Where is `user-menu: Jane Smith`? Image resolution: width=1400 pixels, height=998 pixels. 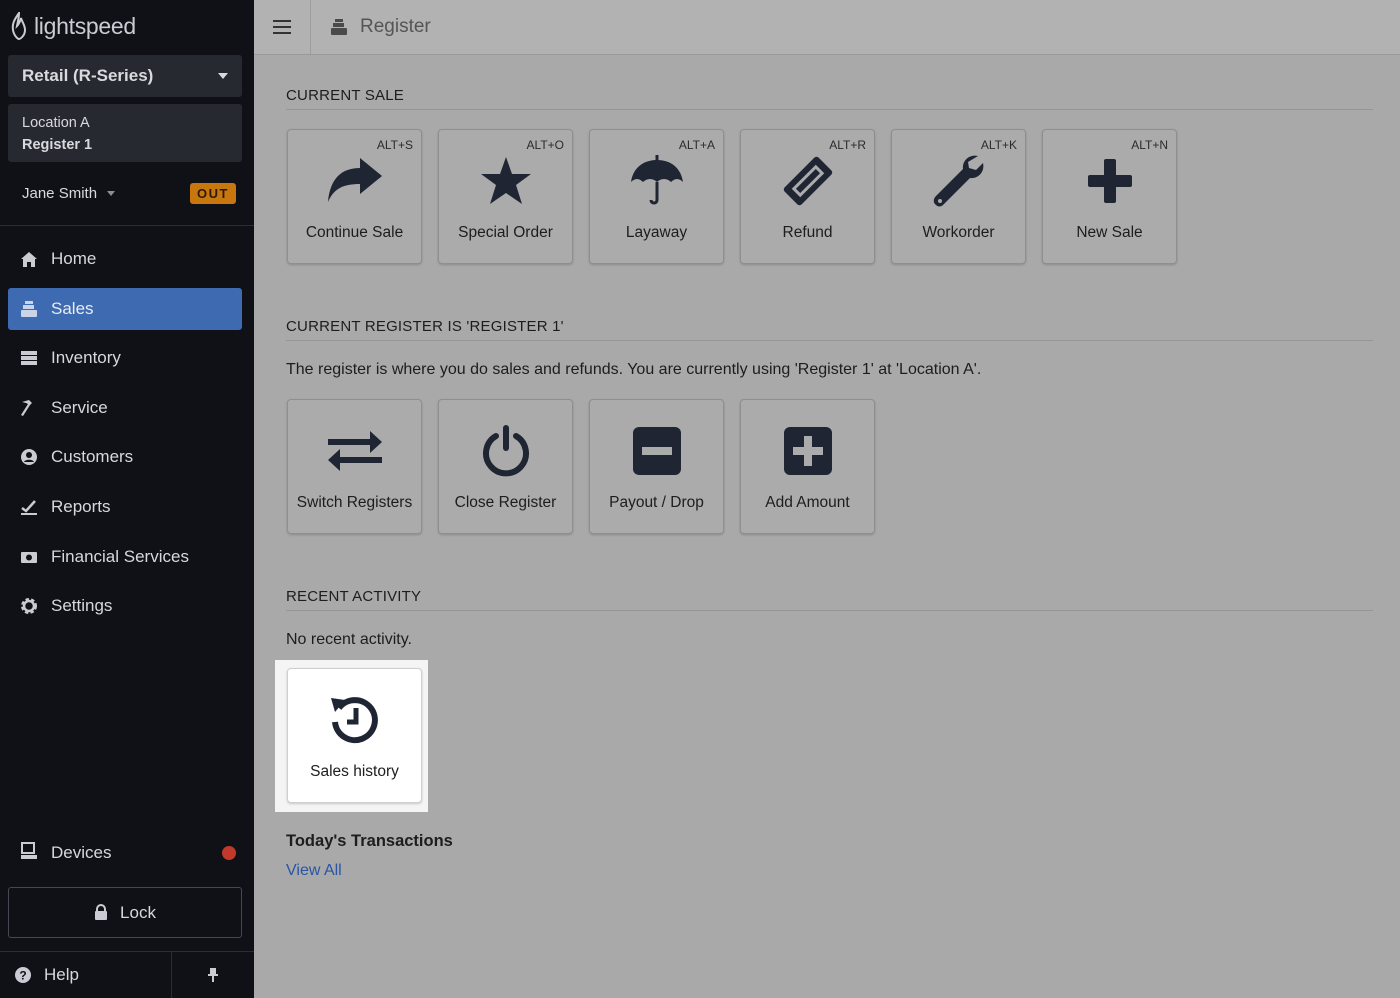
user-menu: Jane Smith is located at coordinates (69, 193).